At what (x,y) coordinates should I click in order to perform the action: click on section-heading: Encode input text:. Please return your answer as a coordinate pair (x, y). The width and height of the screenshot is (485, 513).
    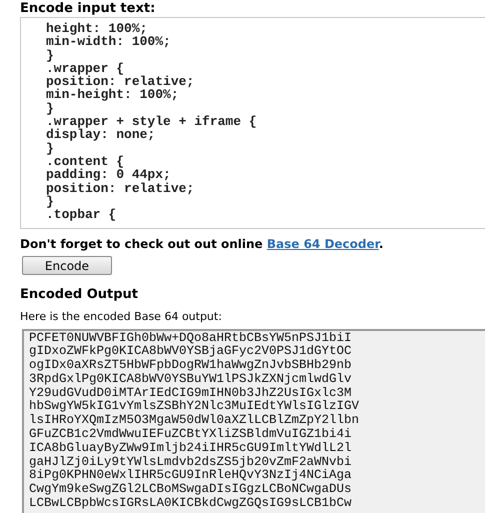
    Looking at the image, I should click on (88, 9).